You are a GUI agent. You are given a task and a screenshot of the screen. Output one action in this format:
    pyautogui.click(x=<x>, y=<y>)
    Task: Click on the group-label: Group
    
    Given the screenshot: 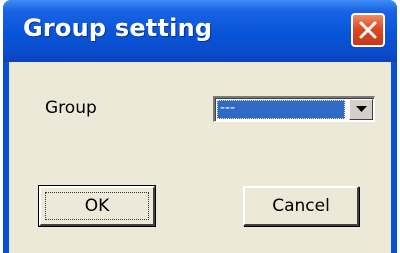 What is the action you would take?
    pyautogui.click(x=71, y=108)
    